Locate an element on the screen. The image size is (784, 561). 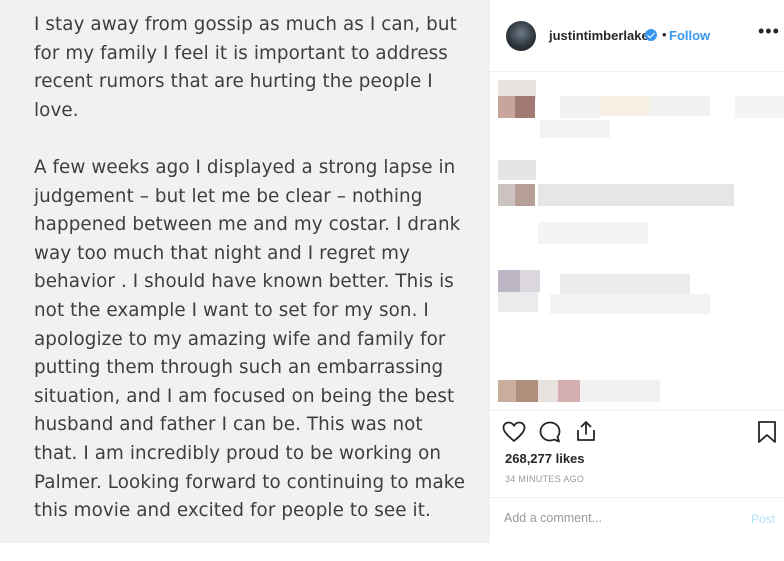
note-line: love. is located at coordinates (56, 110).